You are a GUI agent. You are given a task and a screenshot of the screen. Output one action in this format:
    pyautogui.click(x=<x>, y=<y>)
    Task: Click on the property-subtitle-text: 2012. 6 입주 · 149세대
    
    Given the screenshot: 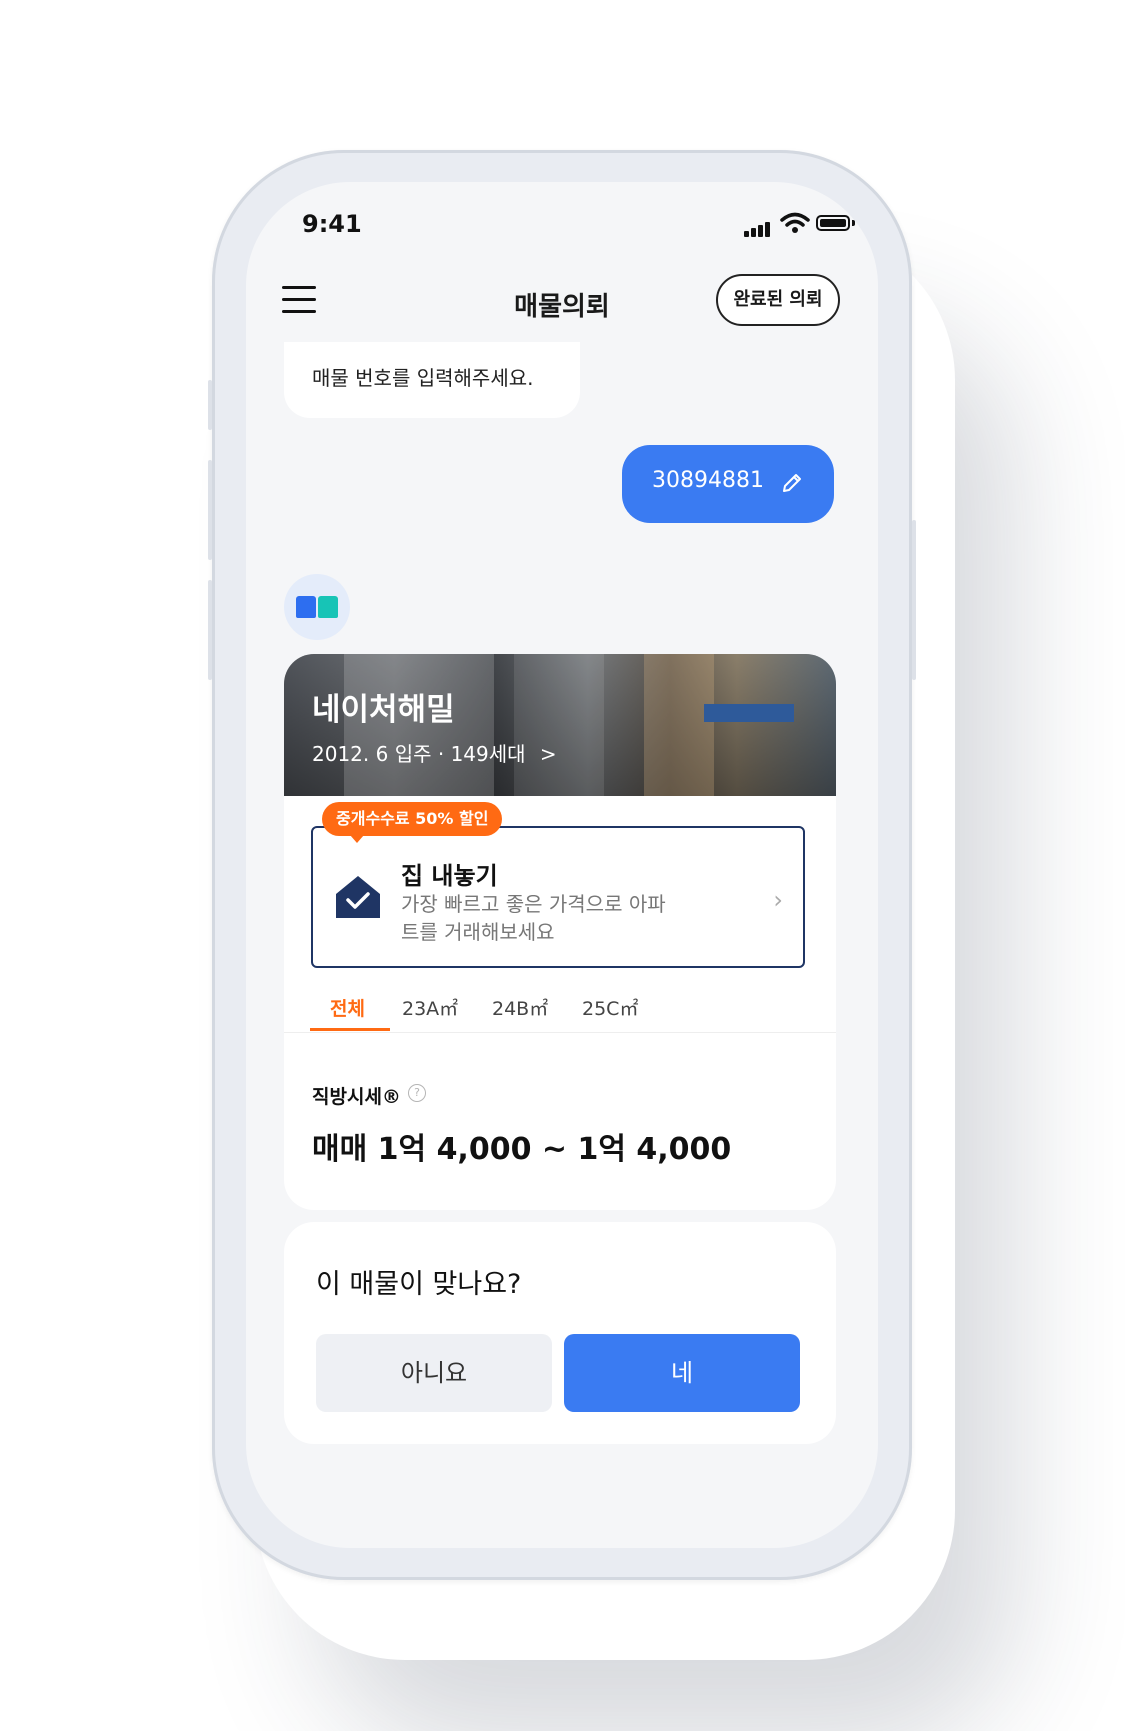 What is the action you would take?
    pyautogui.click(x=419, y=754)
    